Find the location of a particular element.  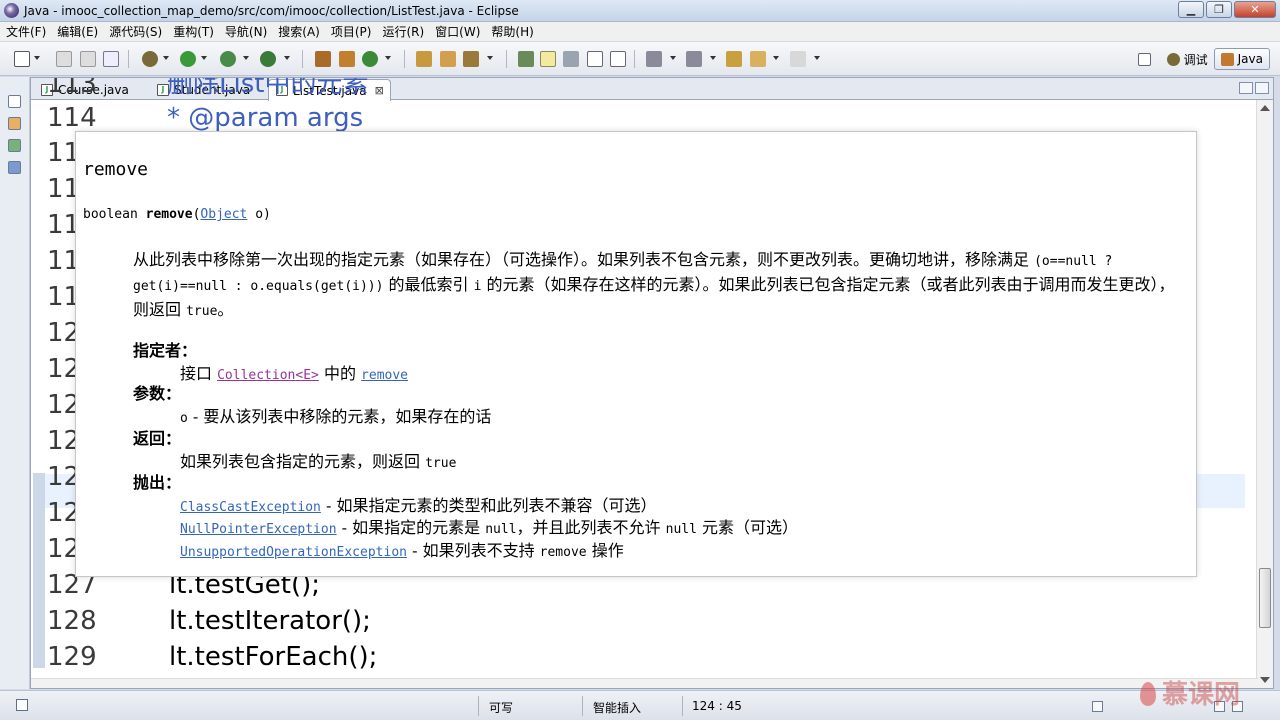

hierarchy-icon is located at coordinates (14, 145).